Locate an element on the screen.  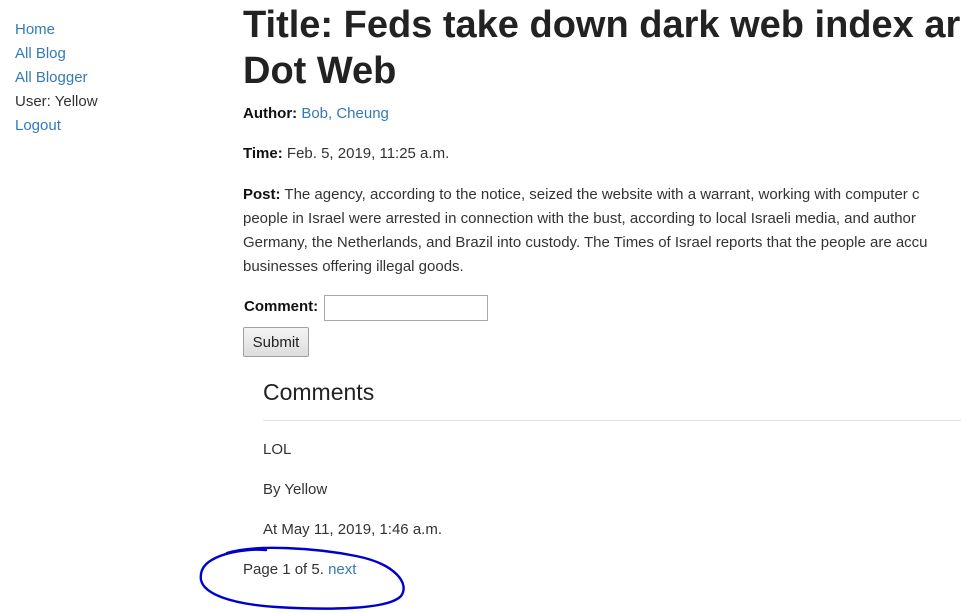
post-title-line-2: Dot Web is located at coordinates (320, 71).